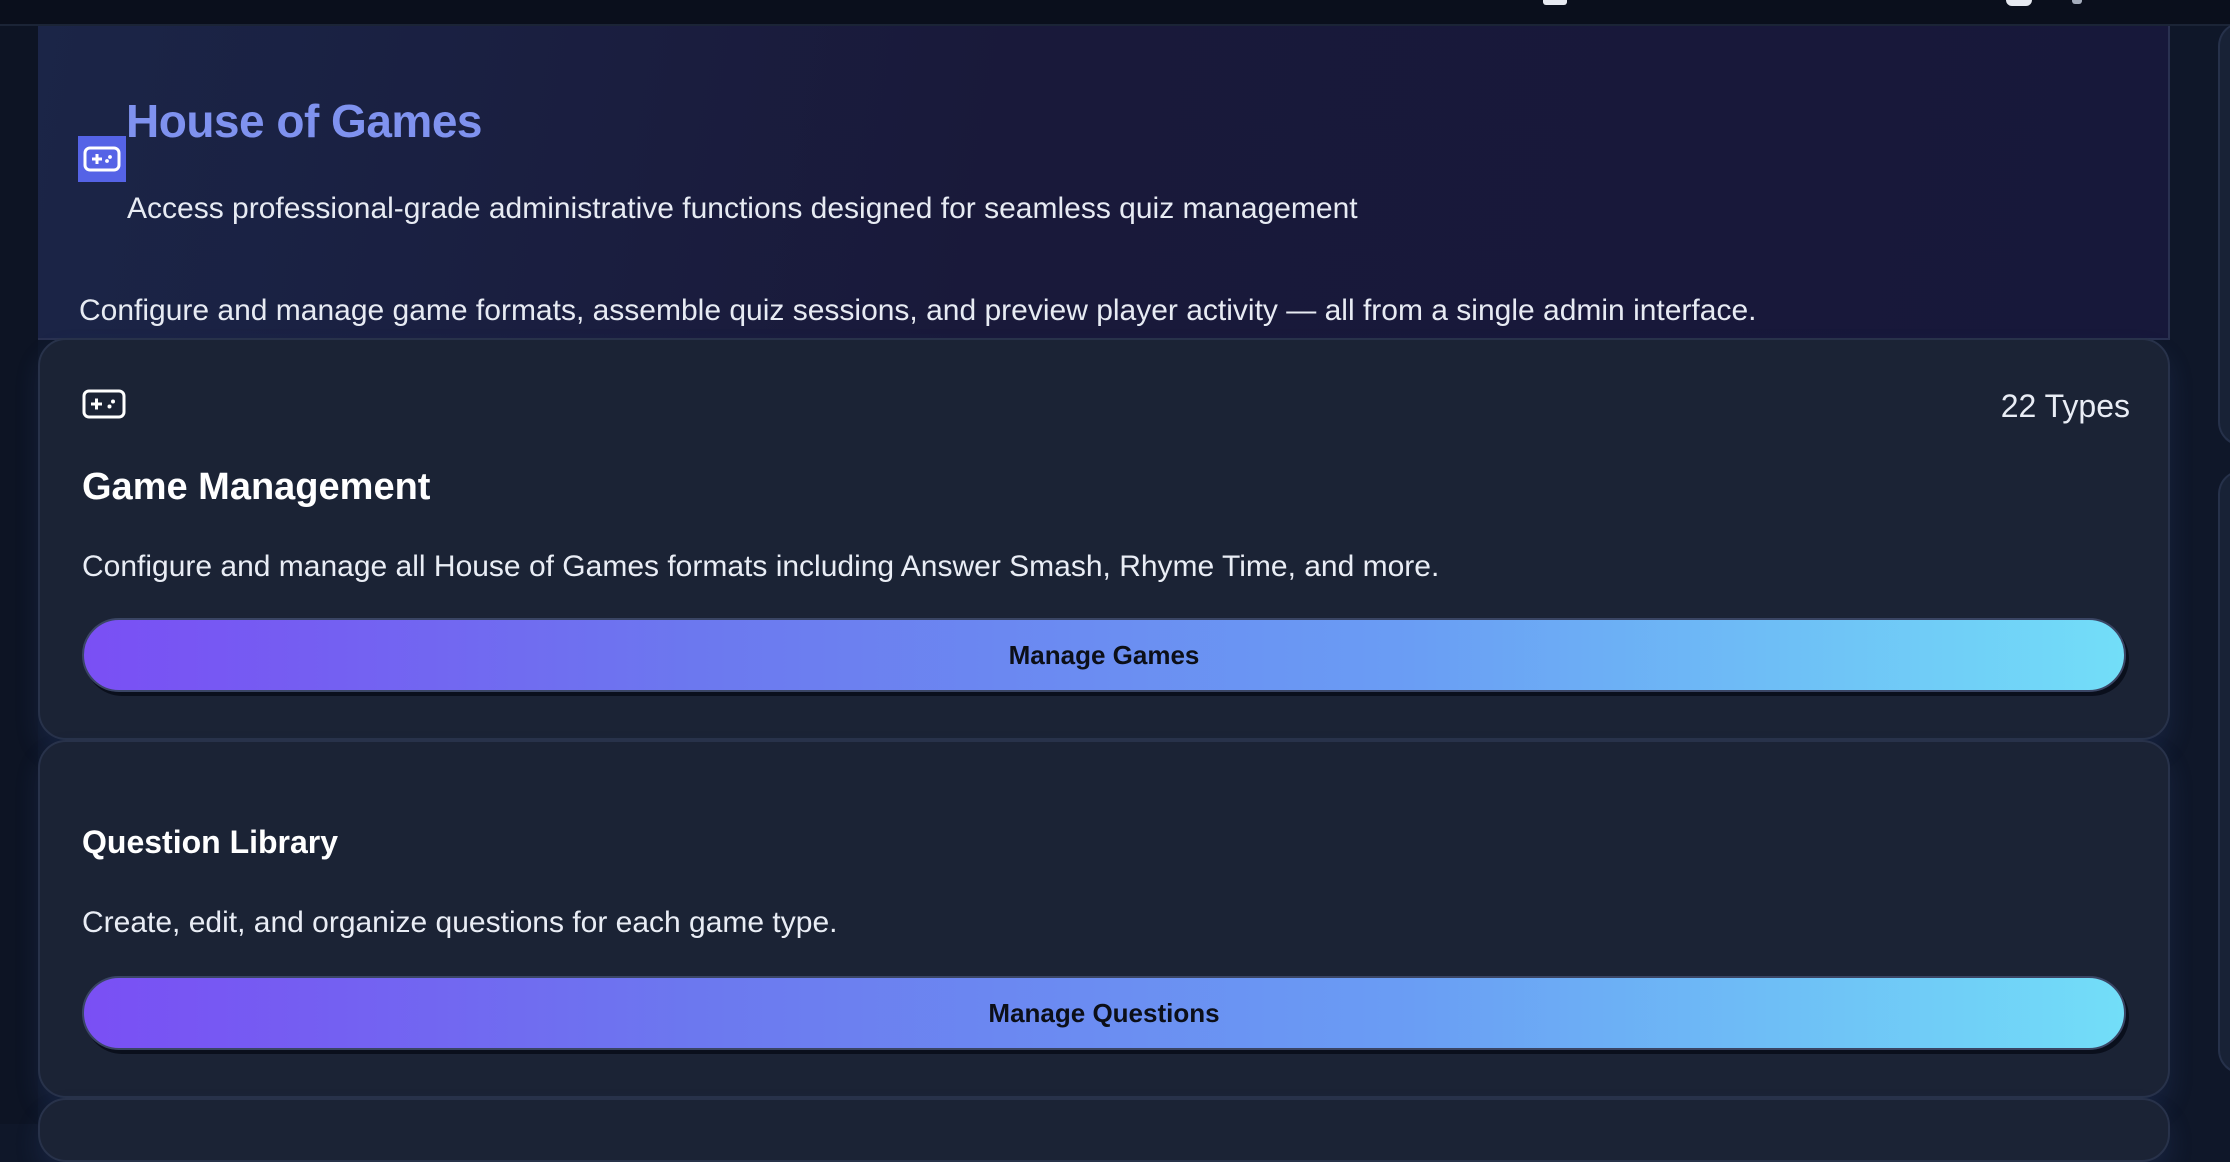  I want to click on page-title: House of Games, so click(304, 121).